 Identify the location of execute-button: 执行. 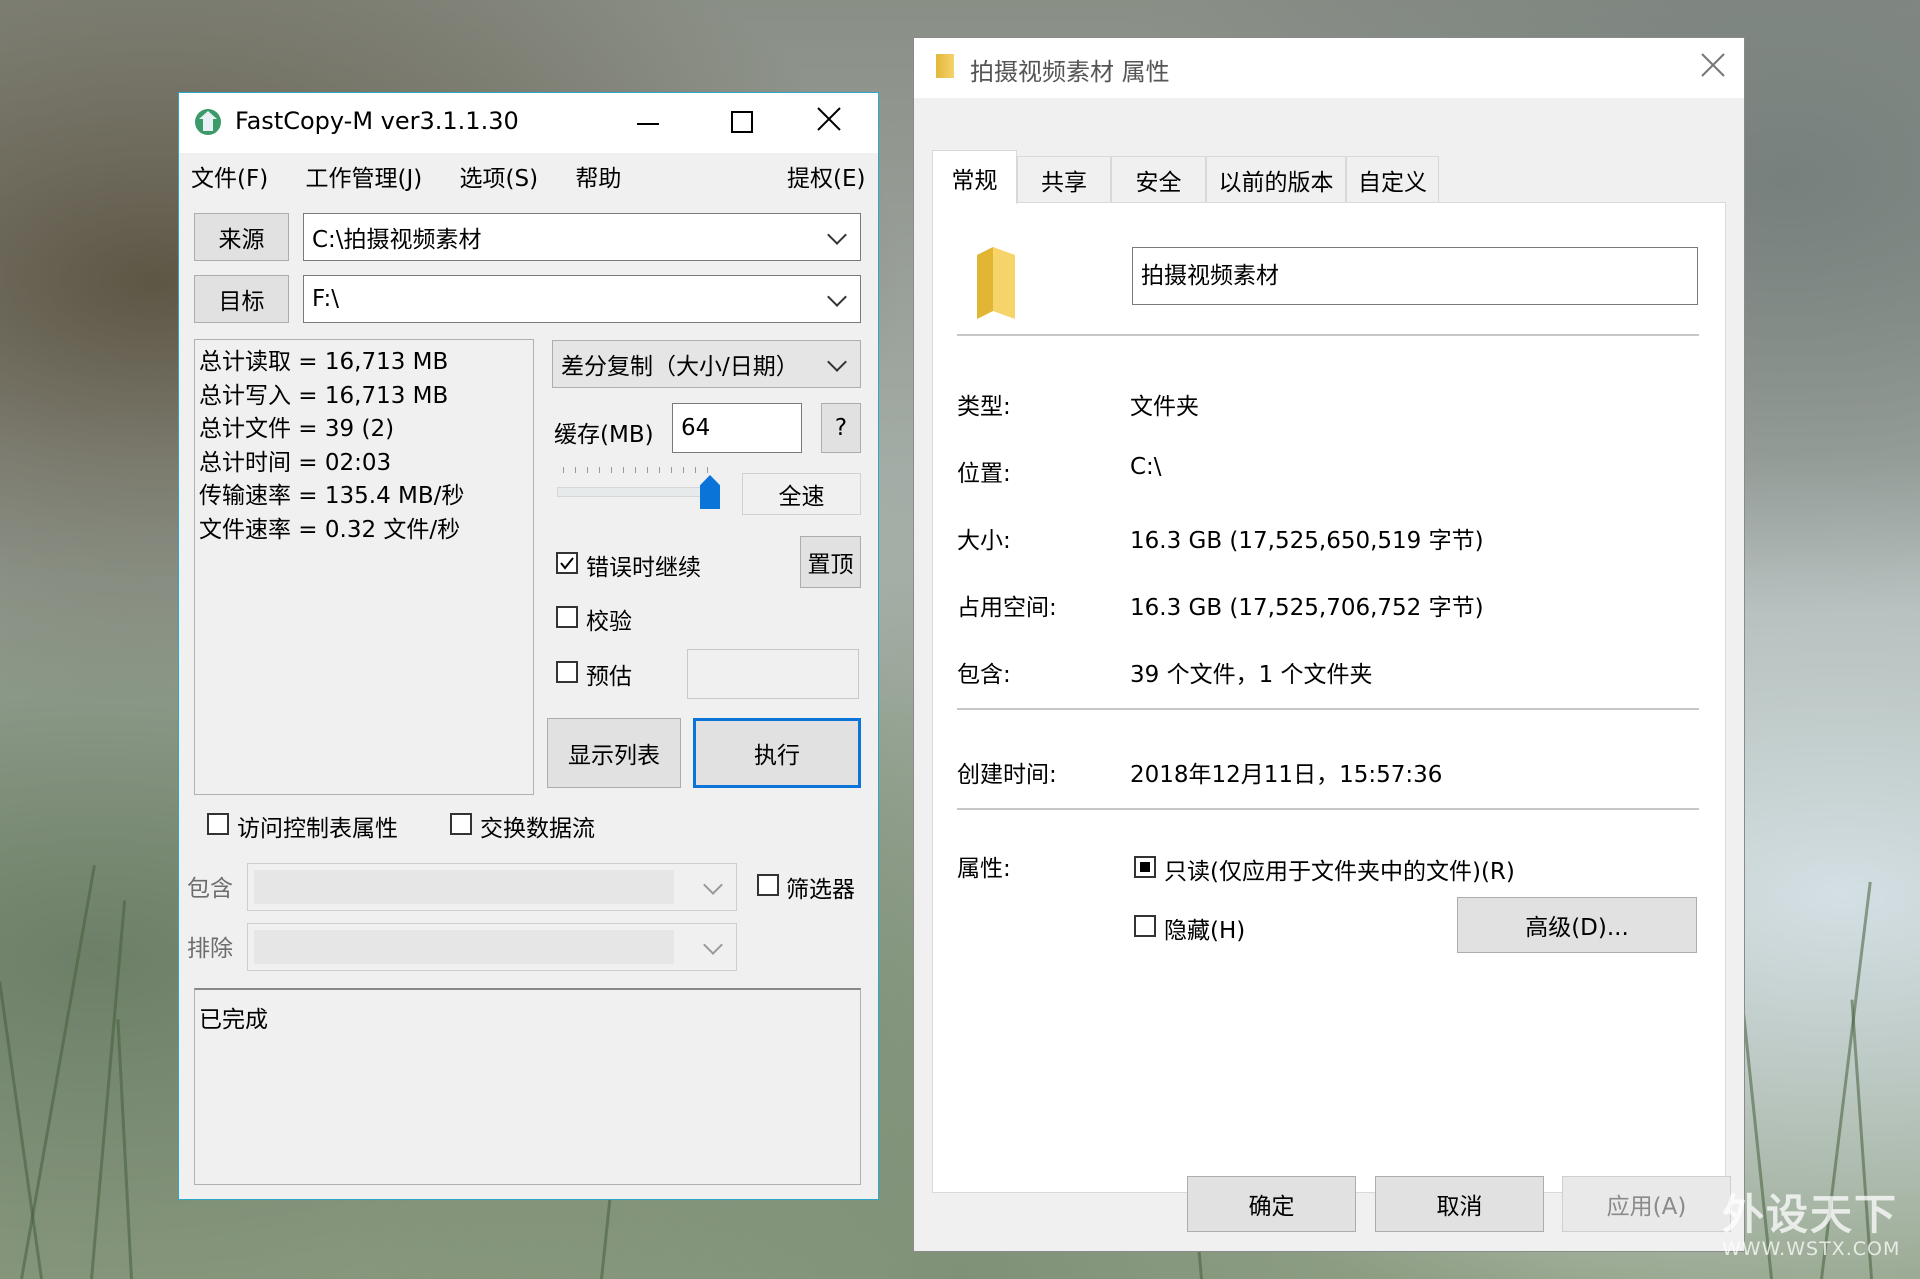
(777, 753).